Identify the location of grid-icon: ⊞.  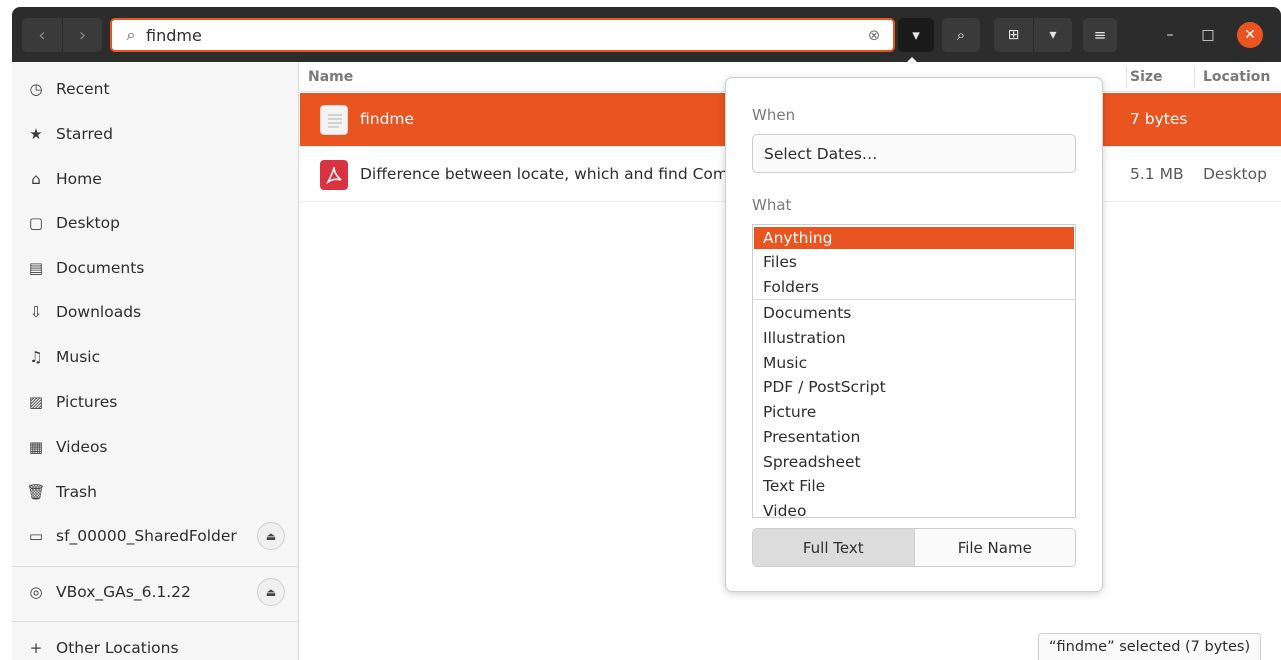
(1013, 35).